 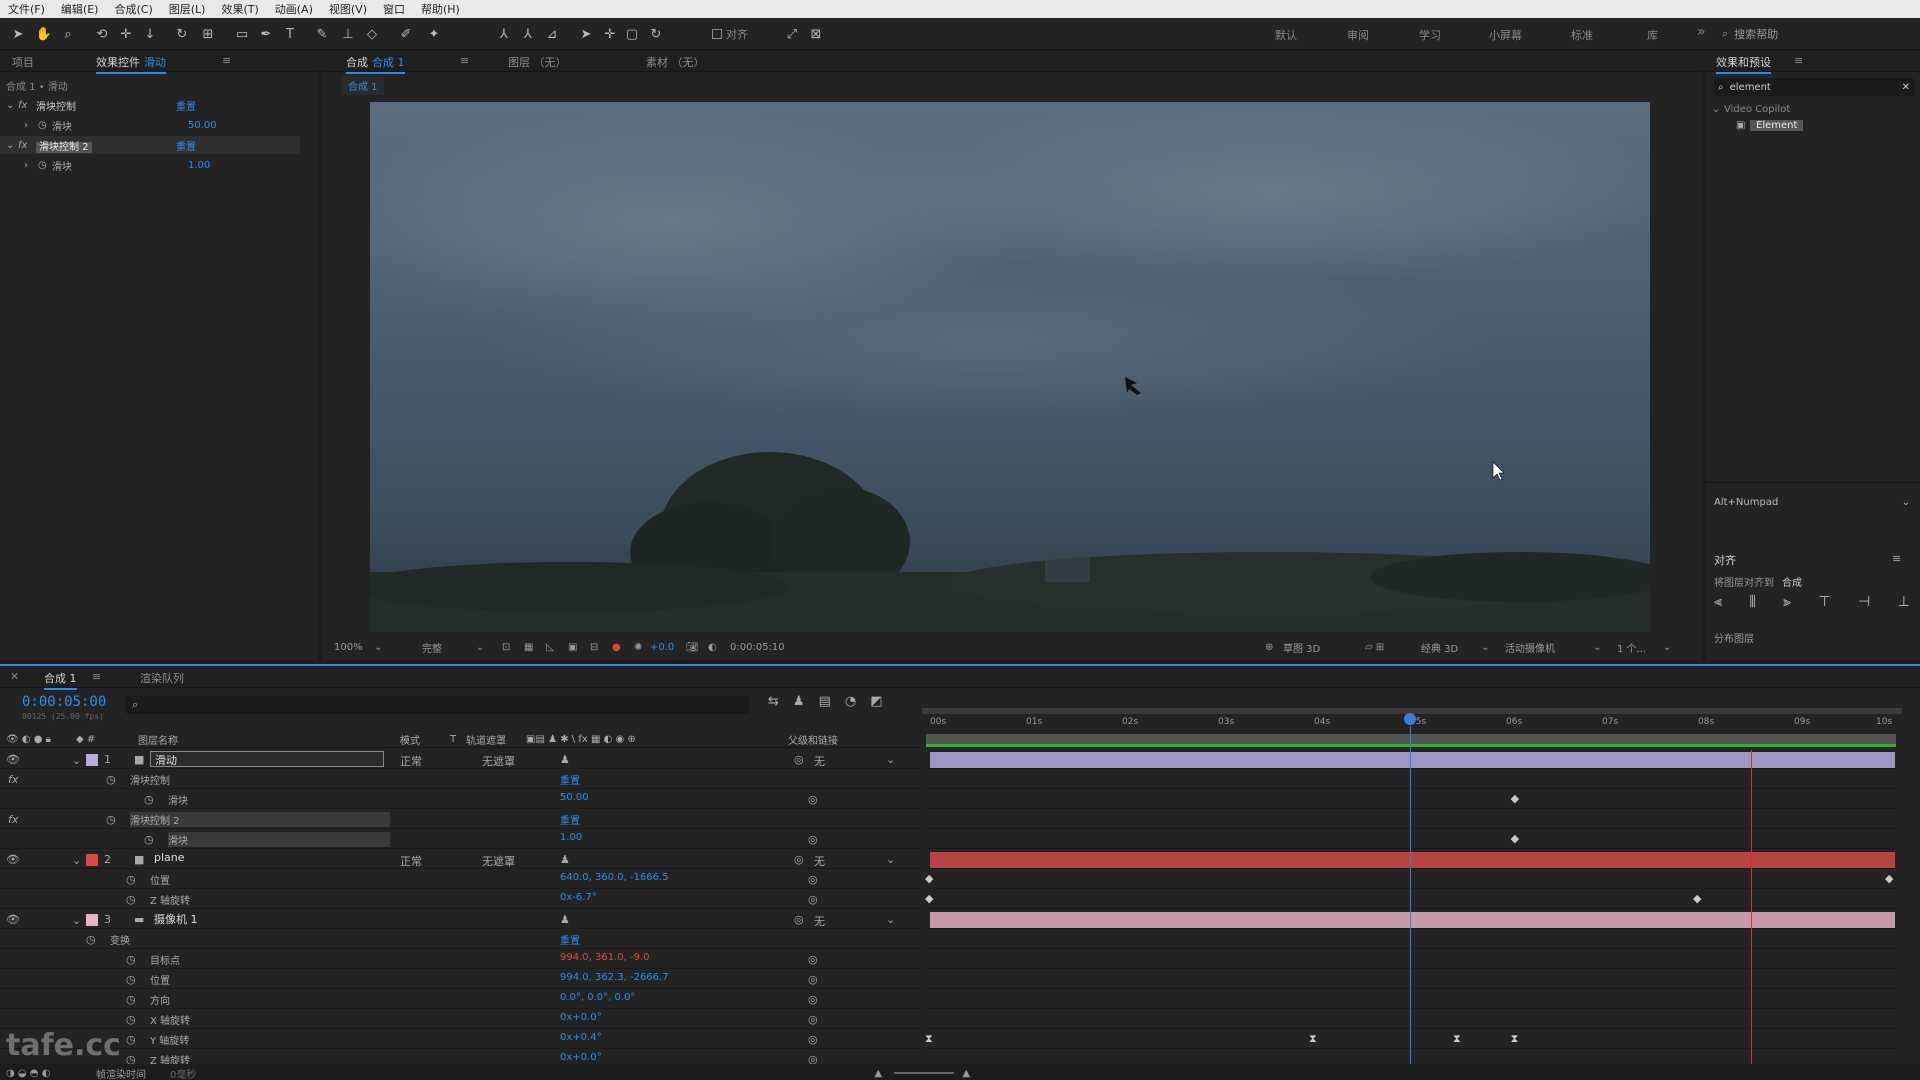 I want to click on property-value: 0x+0.4°, so click(x=581, y=1037).